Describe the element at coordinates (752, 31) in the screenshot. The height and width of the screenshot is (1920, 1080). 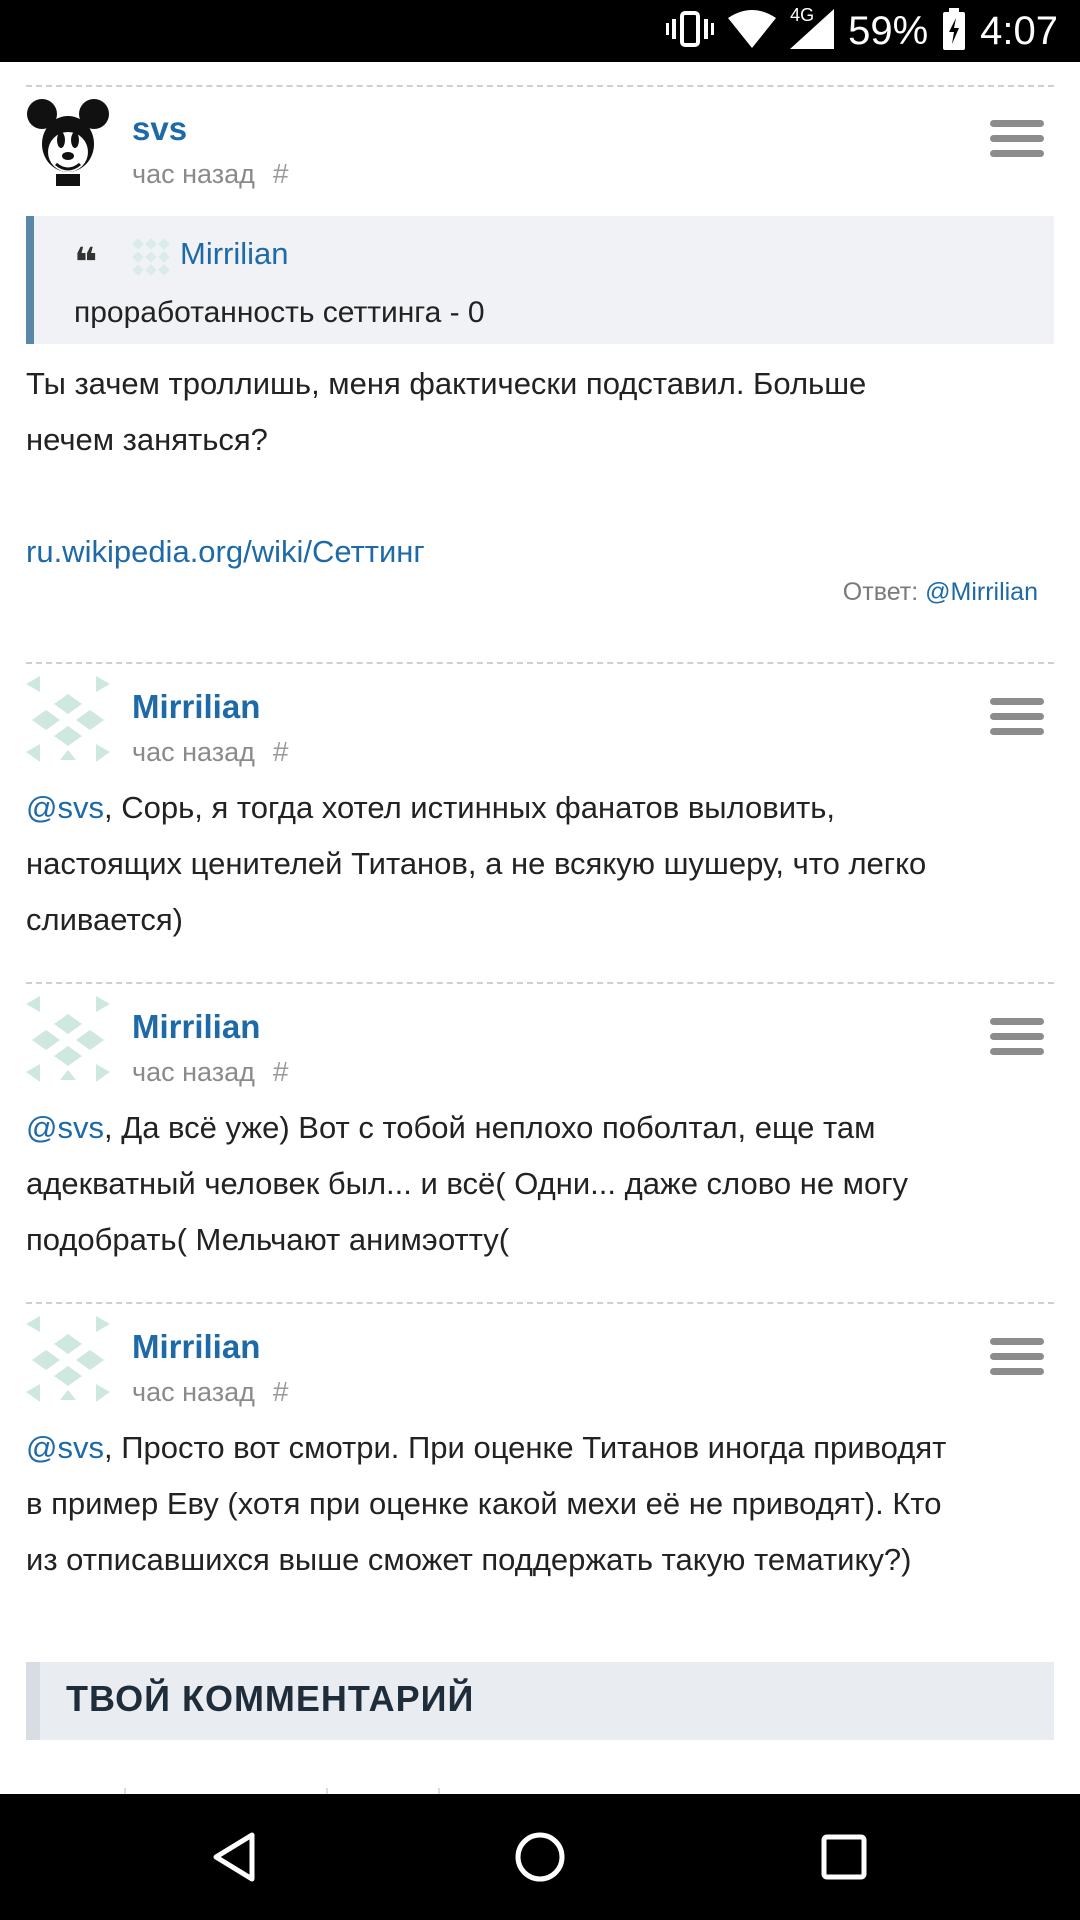
I see `wifi-icon` at that location.